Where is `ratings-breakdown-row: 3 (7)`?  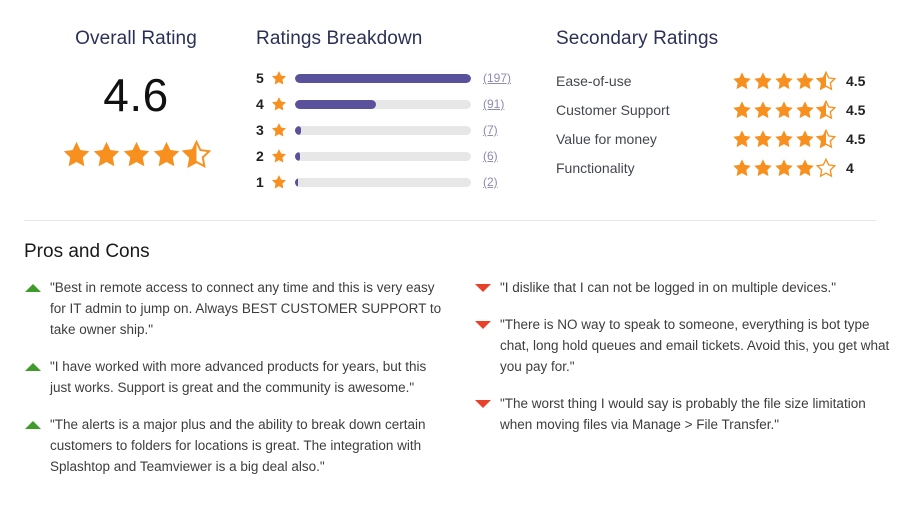
ratings-breakdown-row: 3 (7) is located at coordinates (402, 130).